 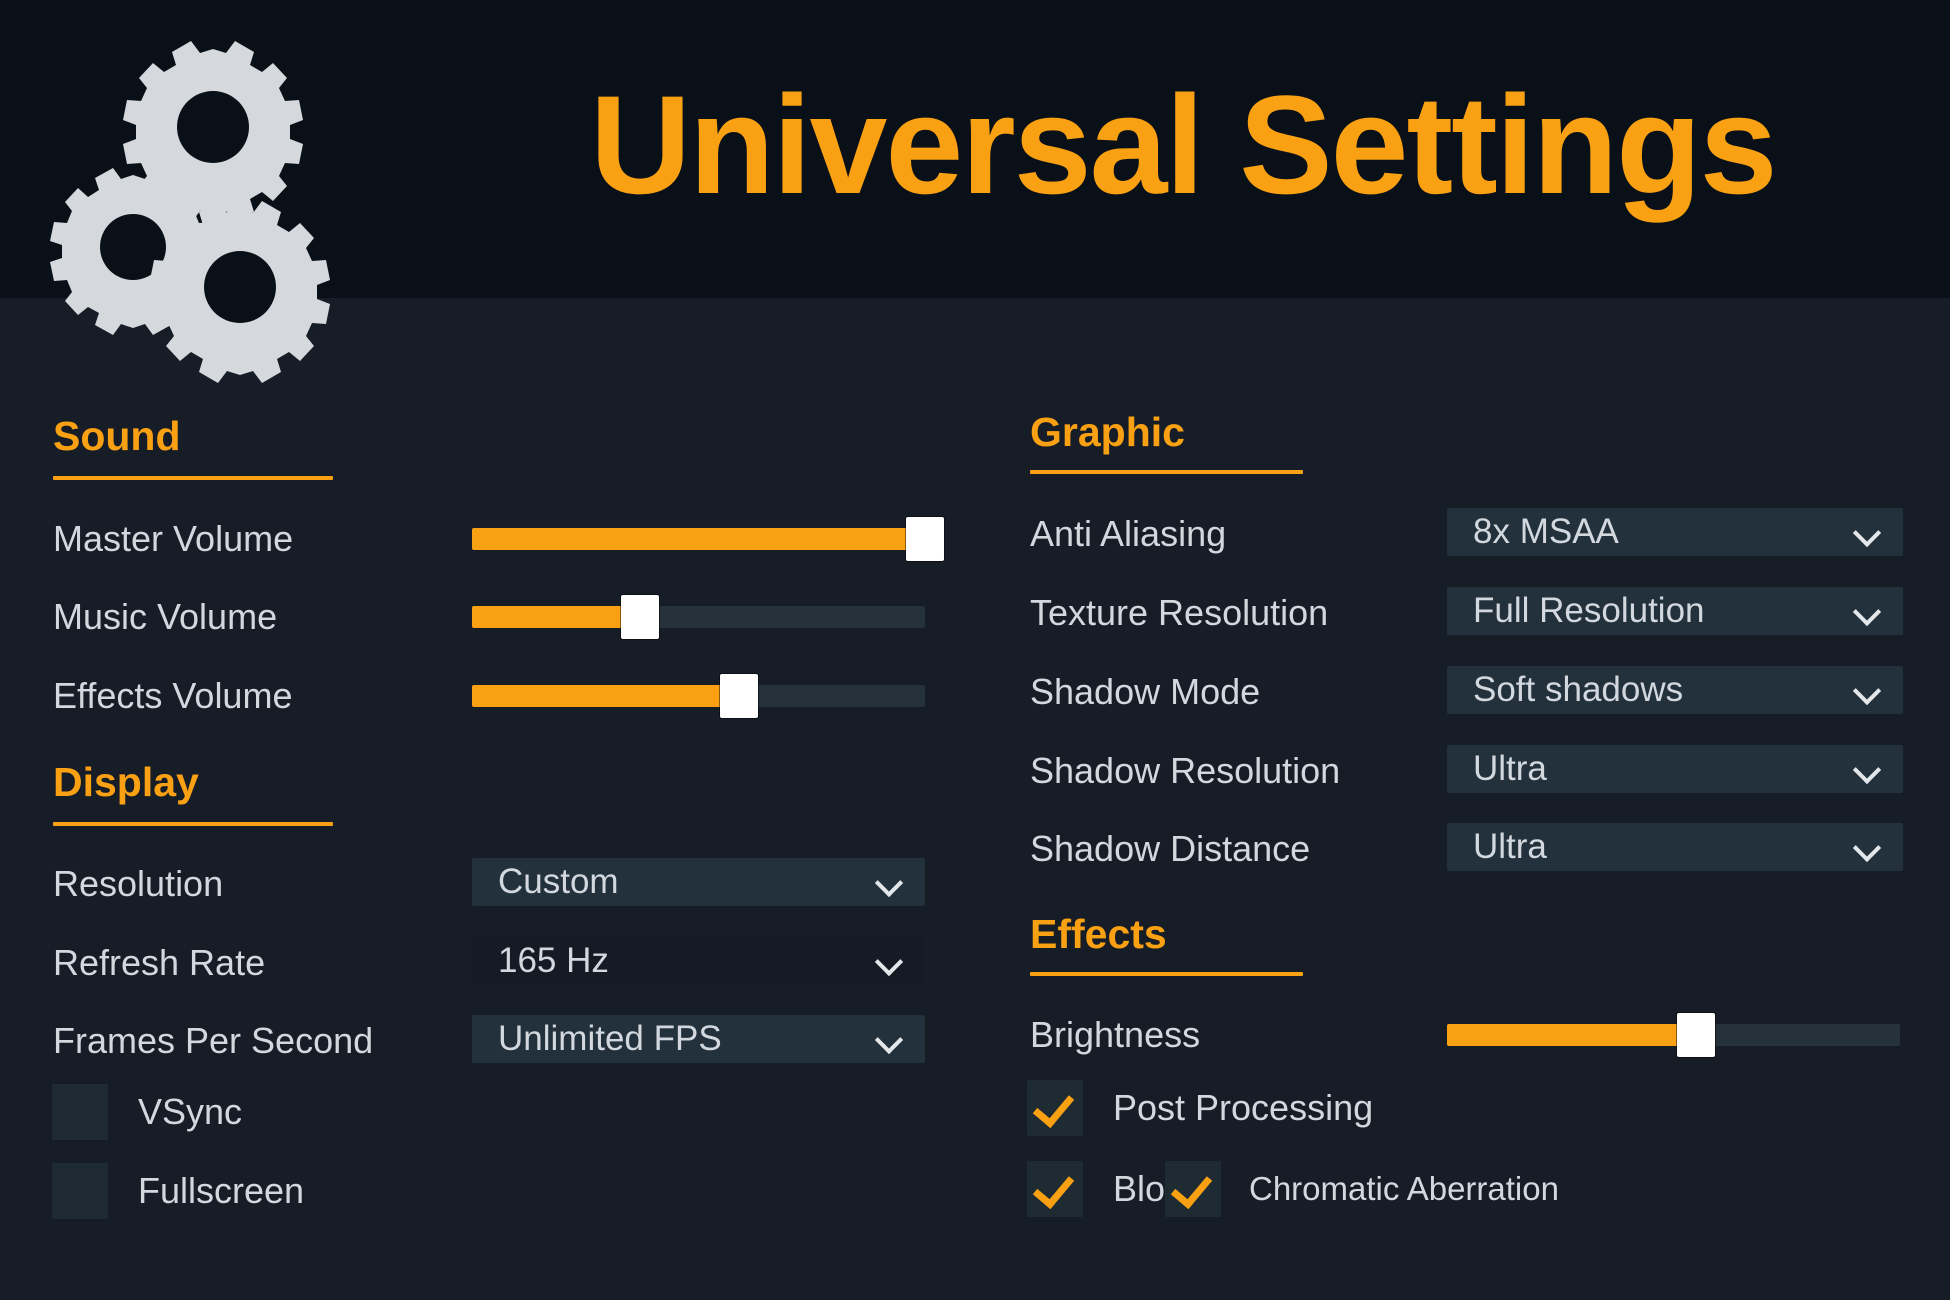 What do you see at coordinates (1546, 531) in the screenshot?
I see `dropdown-value: 8x MSAA` at bounding box center [1546, 531].